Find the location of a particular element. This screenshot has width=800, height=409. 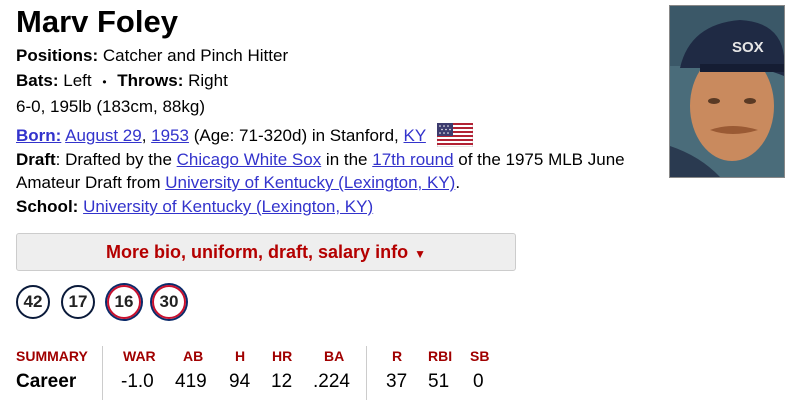

draft-school-link: University of Kentucky (Lexington, KY) is located at coordinates (310, 182).